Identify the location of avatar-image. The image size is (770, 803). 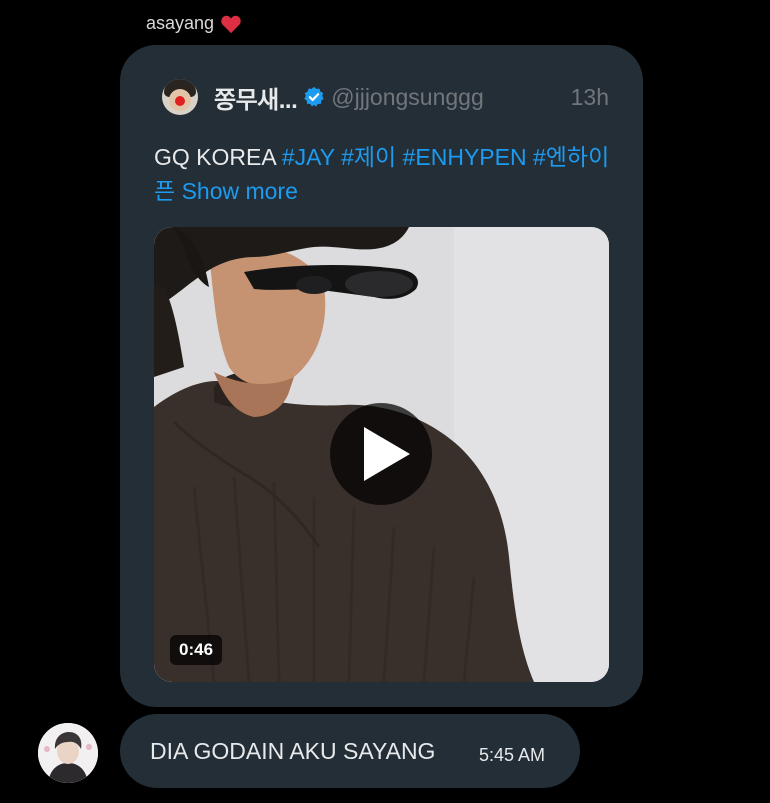
(68, 753).